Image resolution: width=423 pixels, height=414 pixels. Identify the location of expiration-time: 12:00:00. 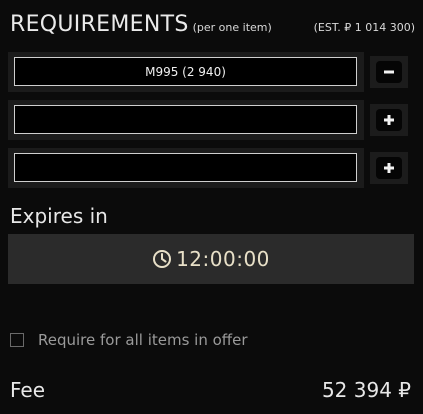
(223, 259).